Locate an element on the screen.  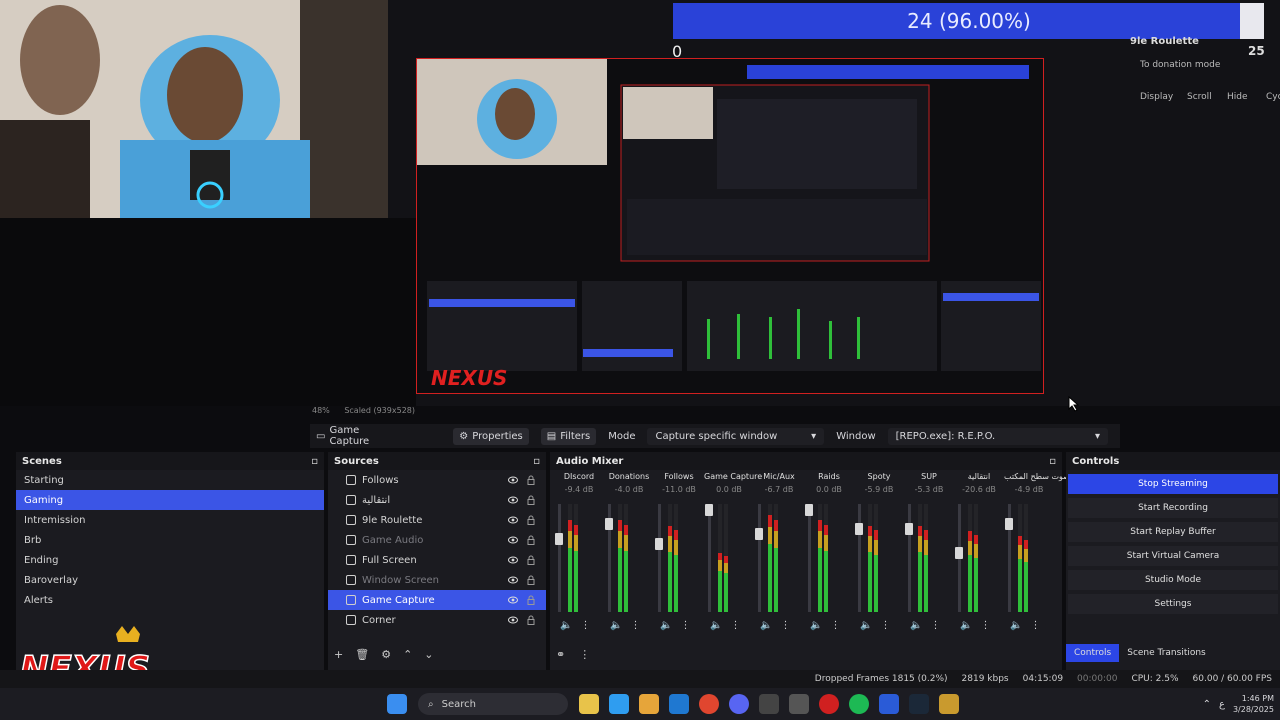
start-recording-button: Start Recording is located at coordinates (1173, 508).